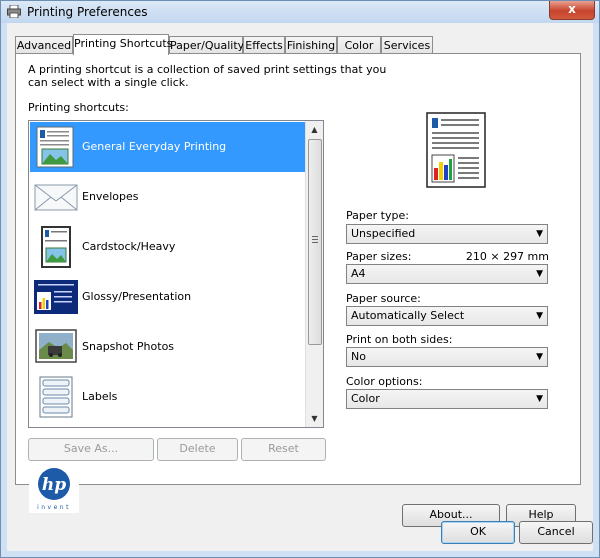 The width and height of the screenshot is (600, 558). I want to click on shortcut-label: Envelopes, so click(110, 196).